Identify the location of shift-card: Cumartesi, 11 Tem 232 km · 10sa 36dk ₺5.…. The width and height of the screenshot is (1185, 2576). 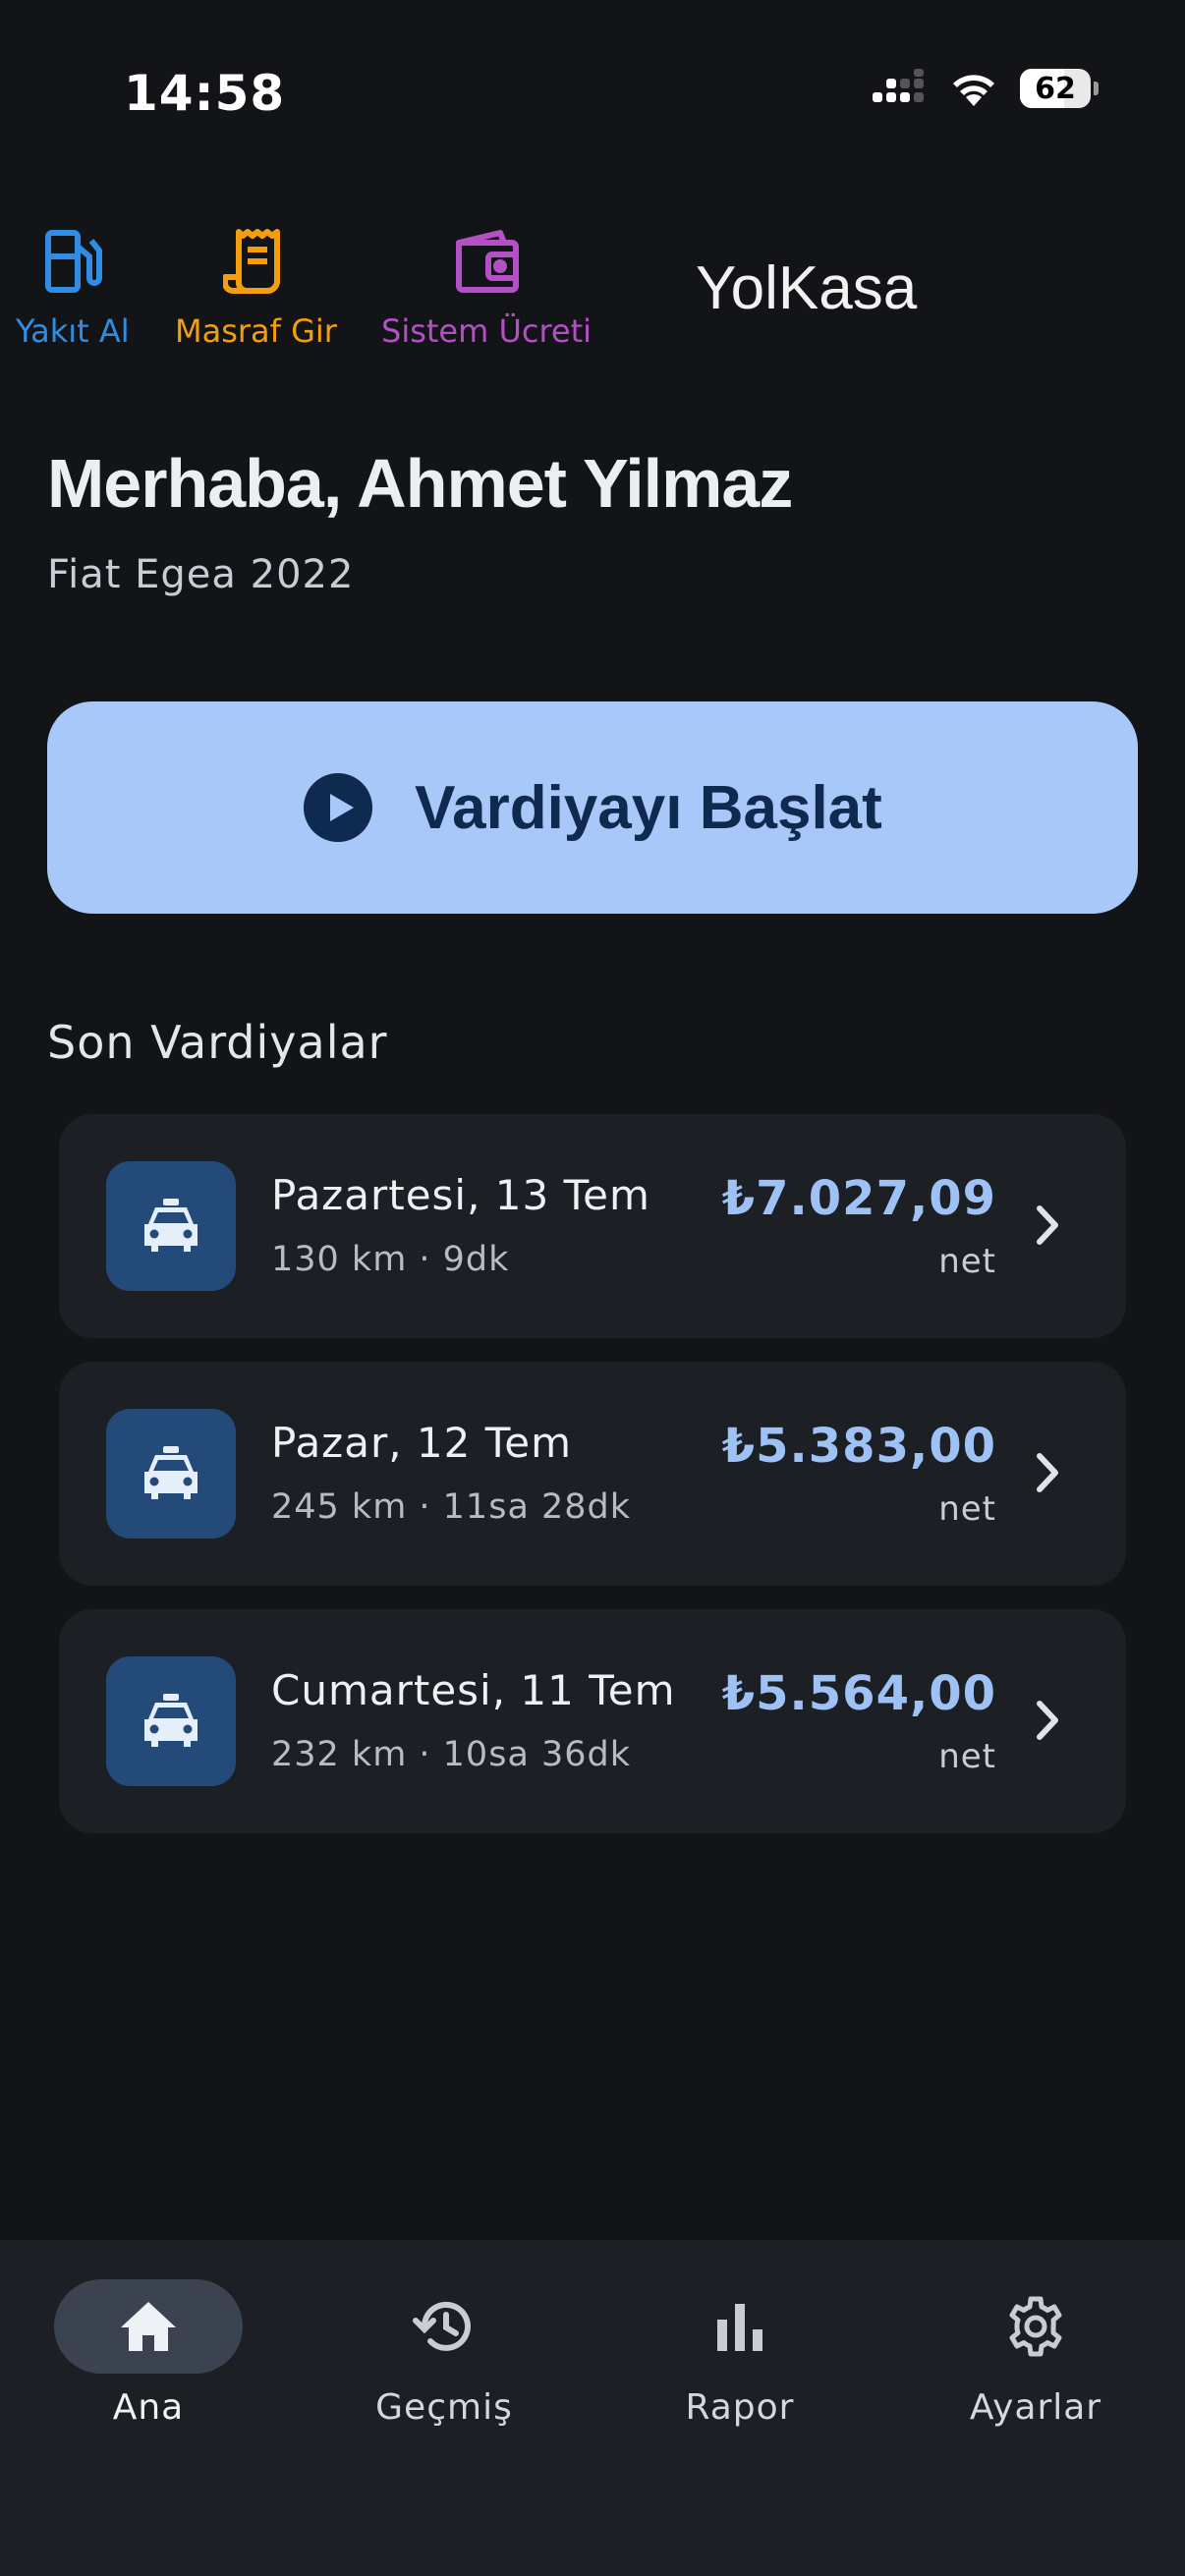
(592, 1721).